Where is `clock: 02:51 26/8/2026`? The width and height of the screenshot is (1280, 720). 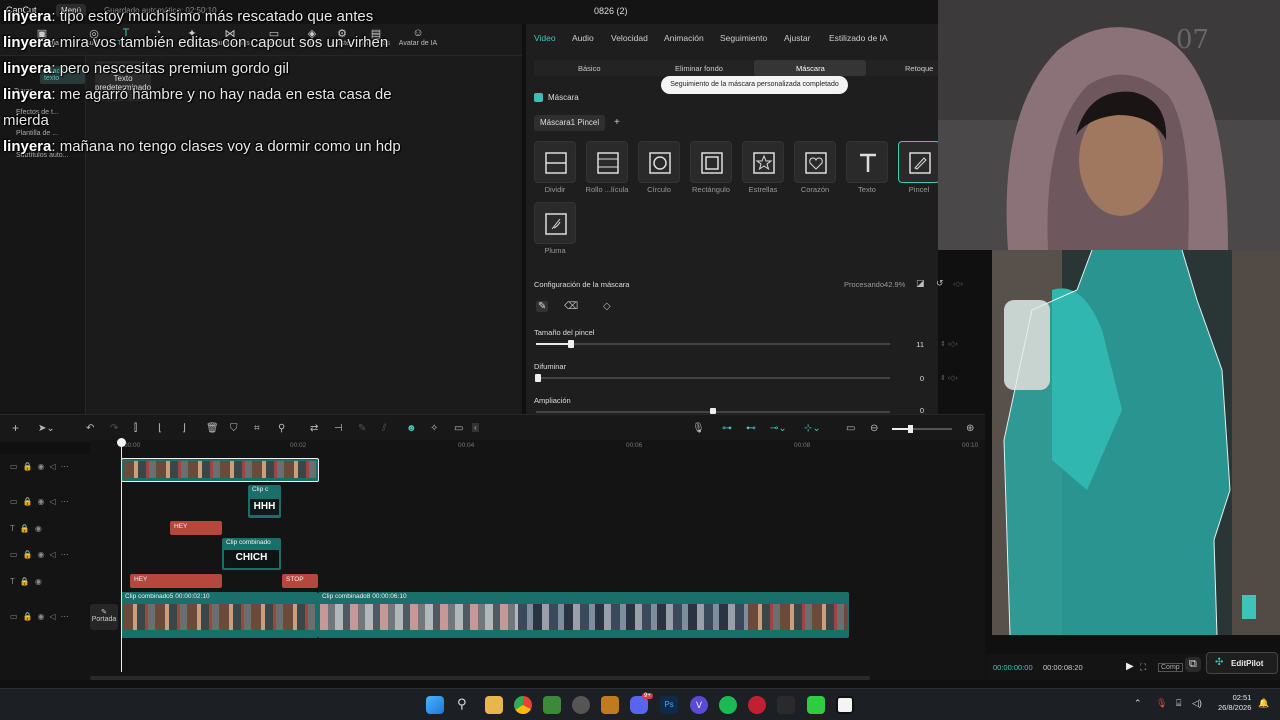 clock: 02:51 26/8/2026 is located at coordinates (1234, 703).